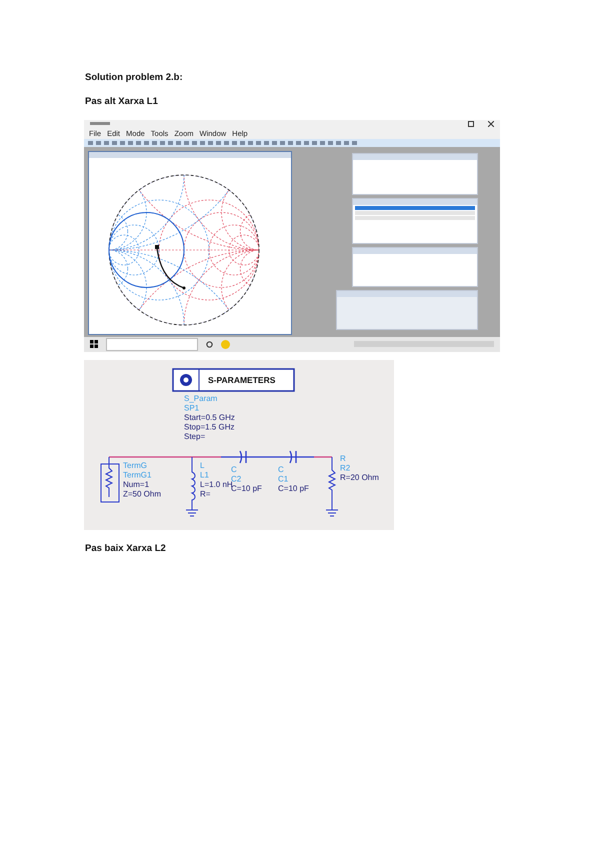 This screenshot has height=848, width=599. What do you see at coordinates (204, 475) in the screenshot?
I see `parameter-label: L1` at bounding box center [204, 475].